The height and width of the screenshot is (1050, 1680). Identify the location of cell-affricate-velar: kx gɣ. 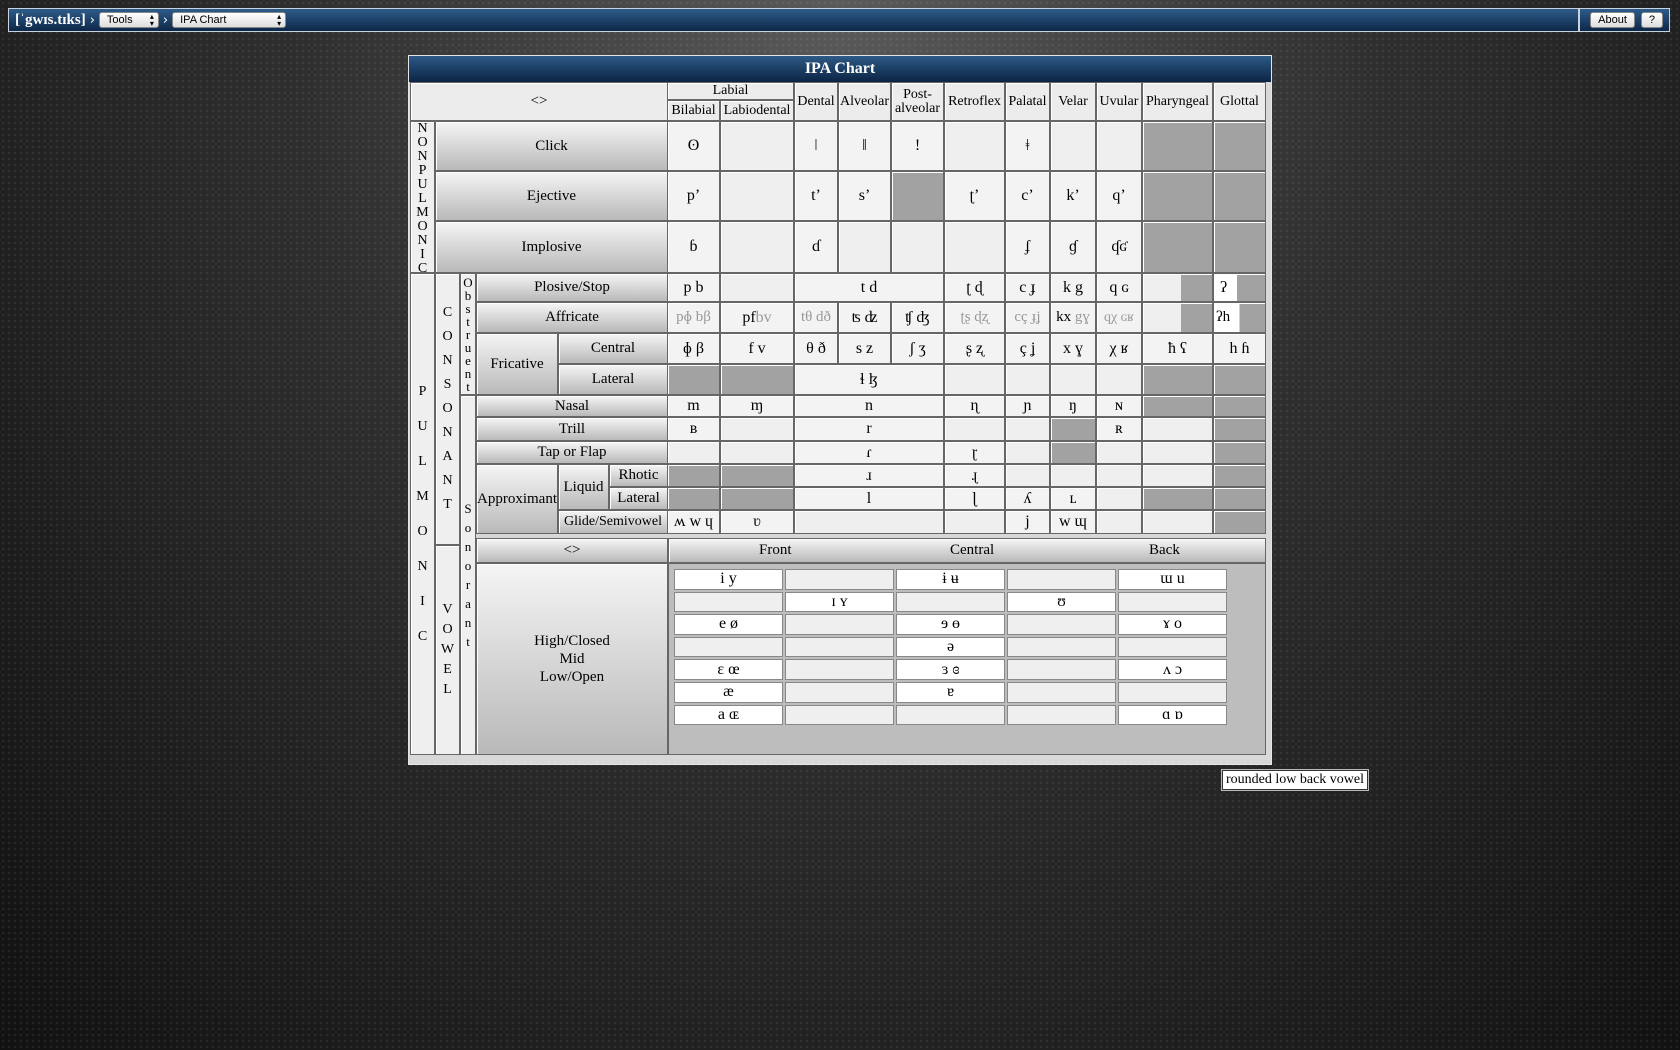
(1073, 317).